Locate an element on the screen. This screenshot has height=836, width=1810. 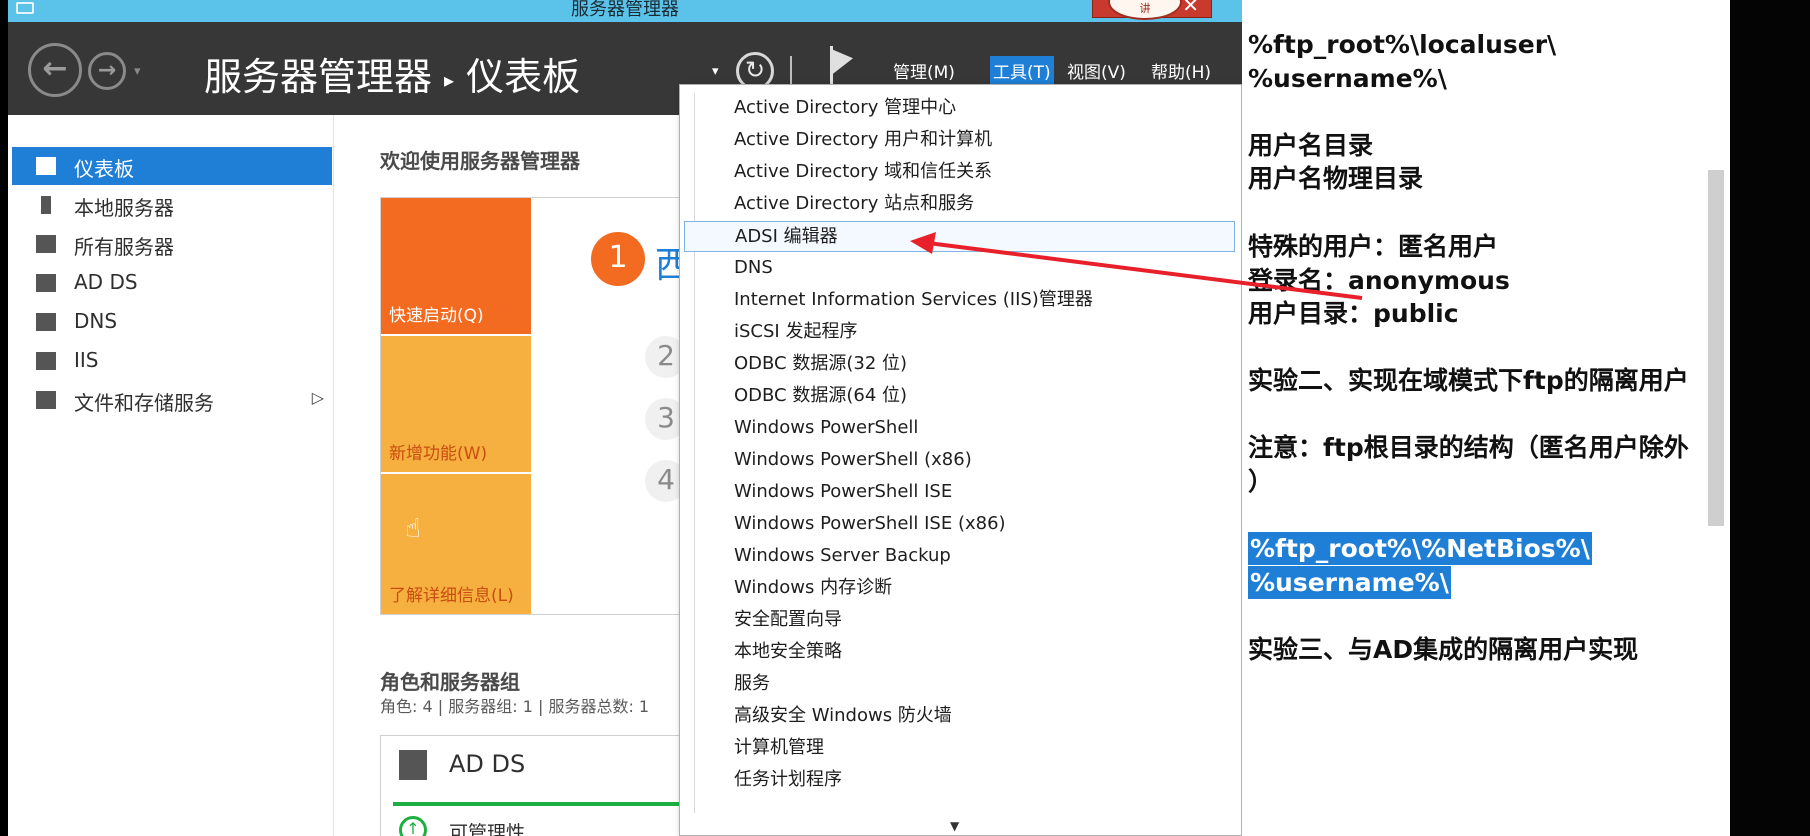
menu-item-ad-domains-trusts: Active Directory 域和信任关系 is located at coordinates (959, 172).